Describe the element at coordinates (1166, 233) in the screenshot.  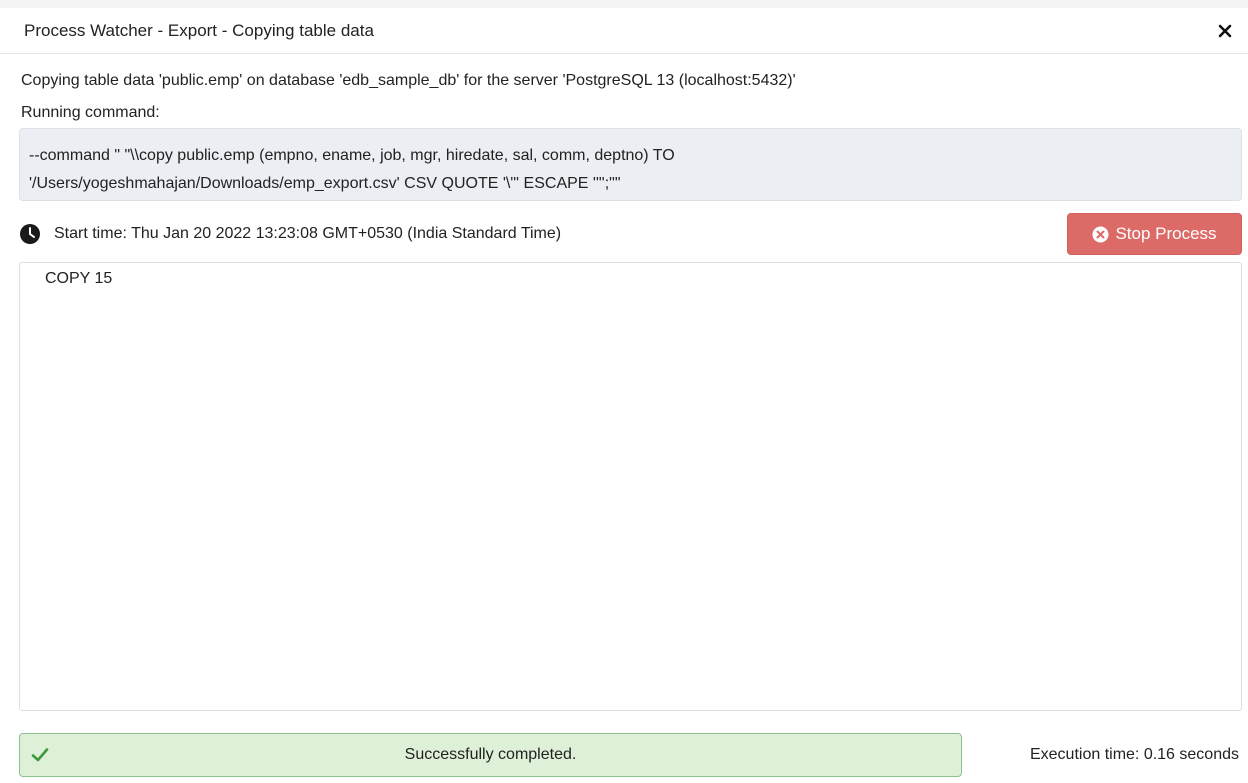
I see `stop-process-label: Stop Process` at that location.